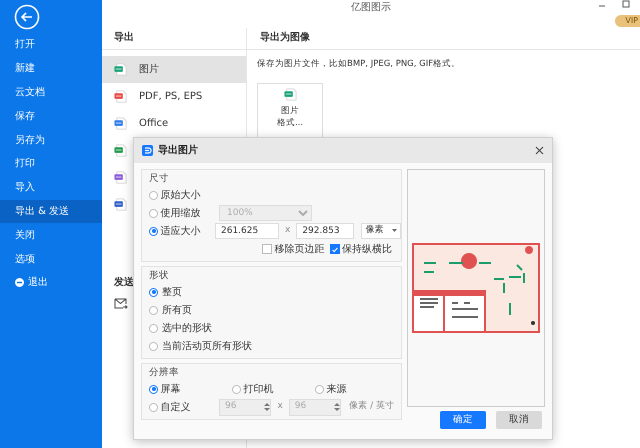 This screenshot has height=448, width=640. Describe the element at coordinates (159, 179) in the screenshot. I see `group-title: 尺寸` at that location.